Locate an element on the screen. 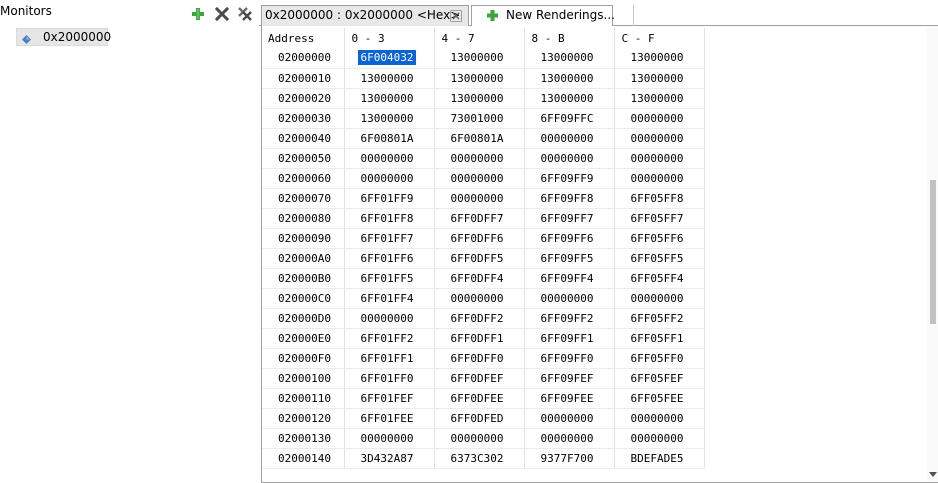  hex-value-cell-0-3: 6FF01FF2 is located at coordinates (389, 338).